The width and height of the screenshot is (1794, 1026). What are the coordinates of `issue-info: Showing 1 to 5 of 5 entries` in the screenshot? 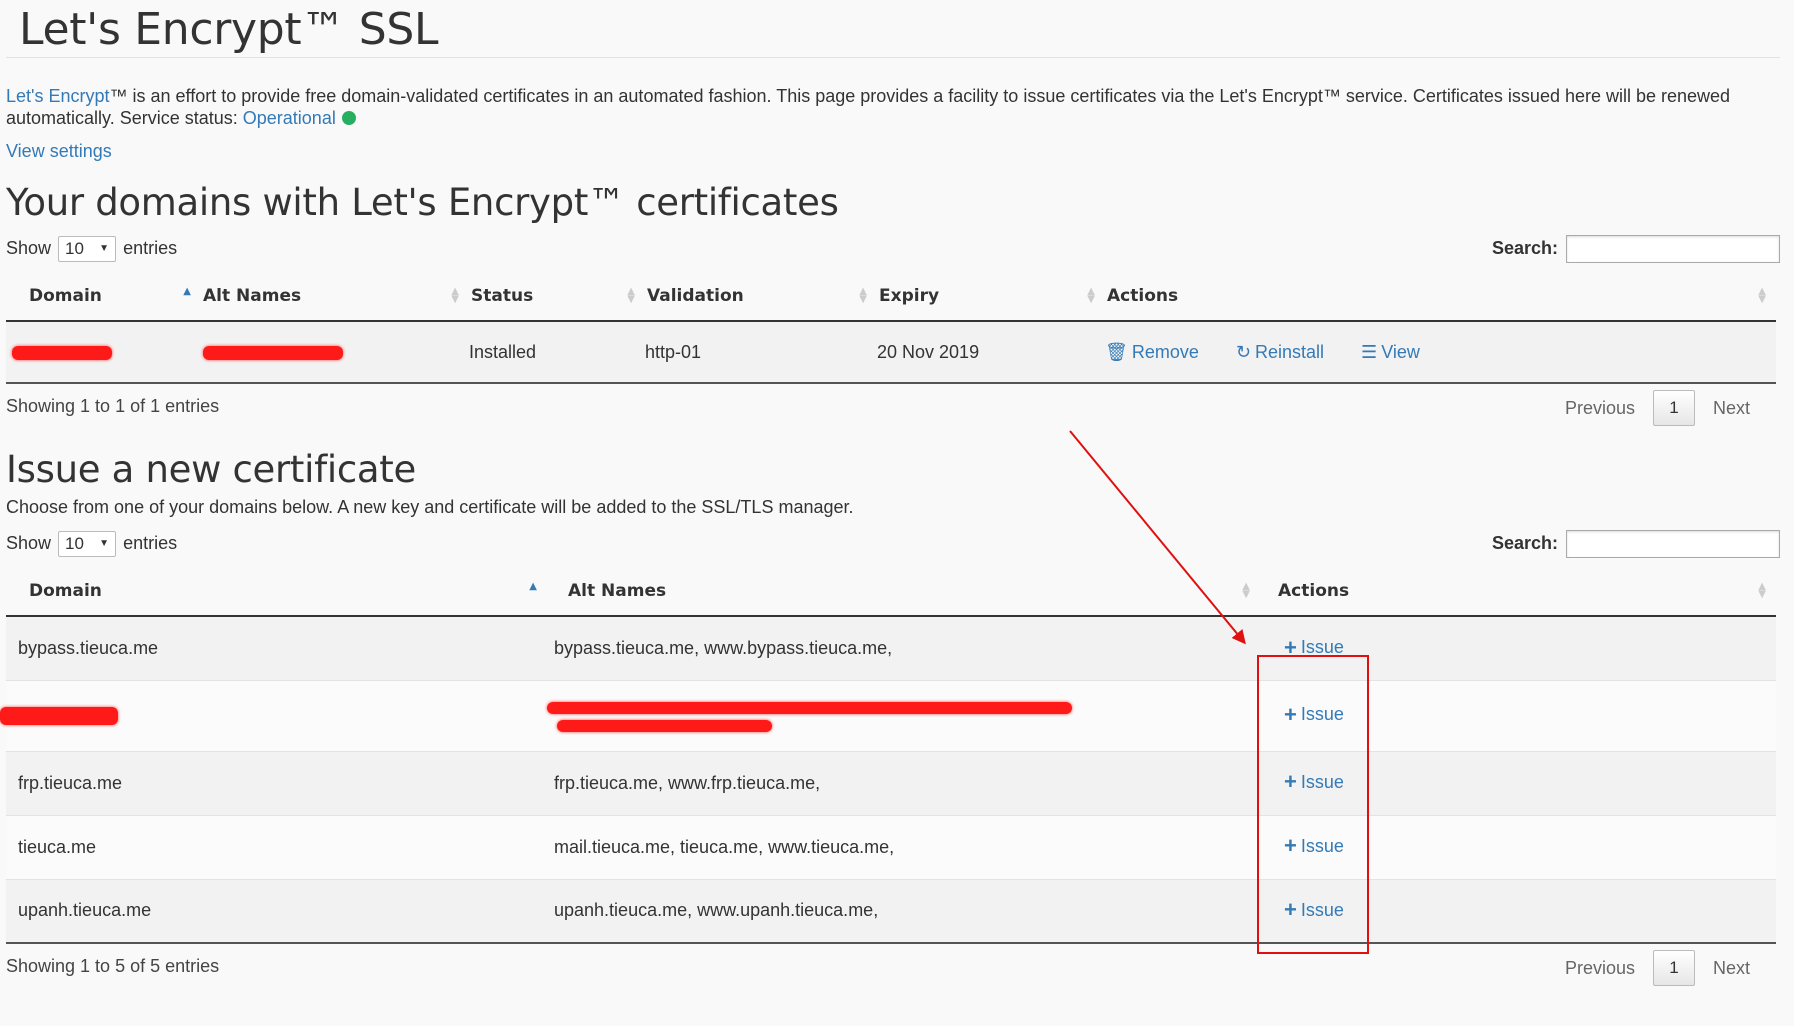 It's located at (113, 966).